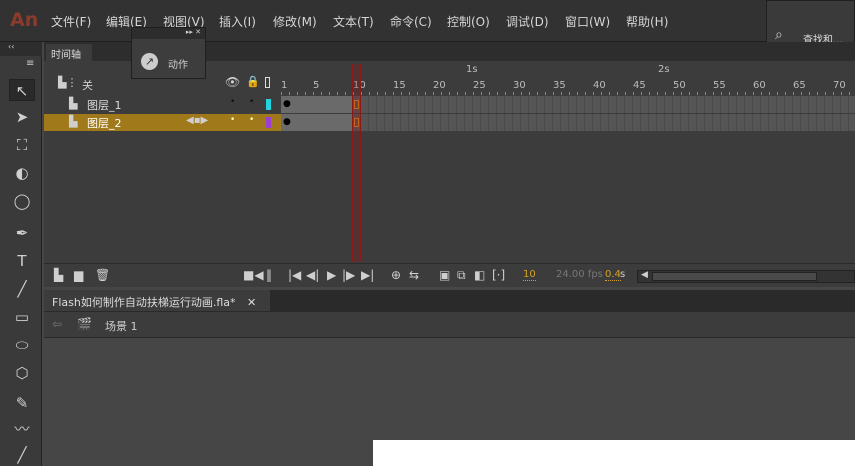 The image size is (855, 466). I want to click on ruler-number: 50, so click(679, 85).